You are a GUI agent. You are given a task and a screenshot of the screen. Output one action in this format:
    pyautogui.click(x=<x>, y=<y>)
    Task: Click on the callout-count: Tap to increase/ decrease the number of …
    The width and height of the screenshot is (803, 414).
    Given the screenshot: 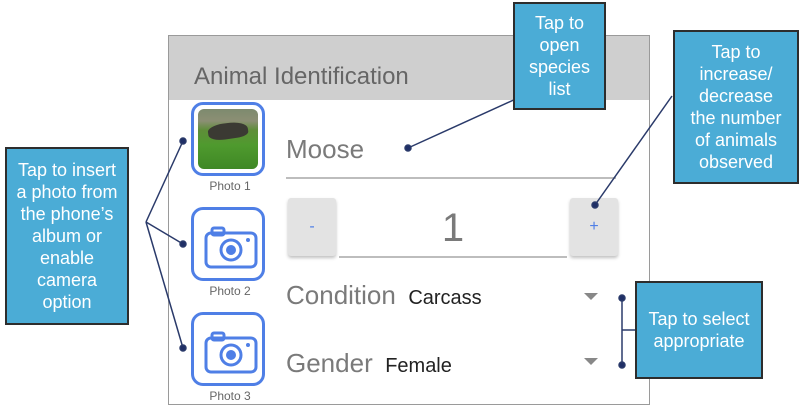 What is the action you would take?
    pyautogui.click(x=736, y=107)
    